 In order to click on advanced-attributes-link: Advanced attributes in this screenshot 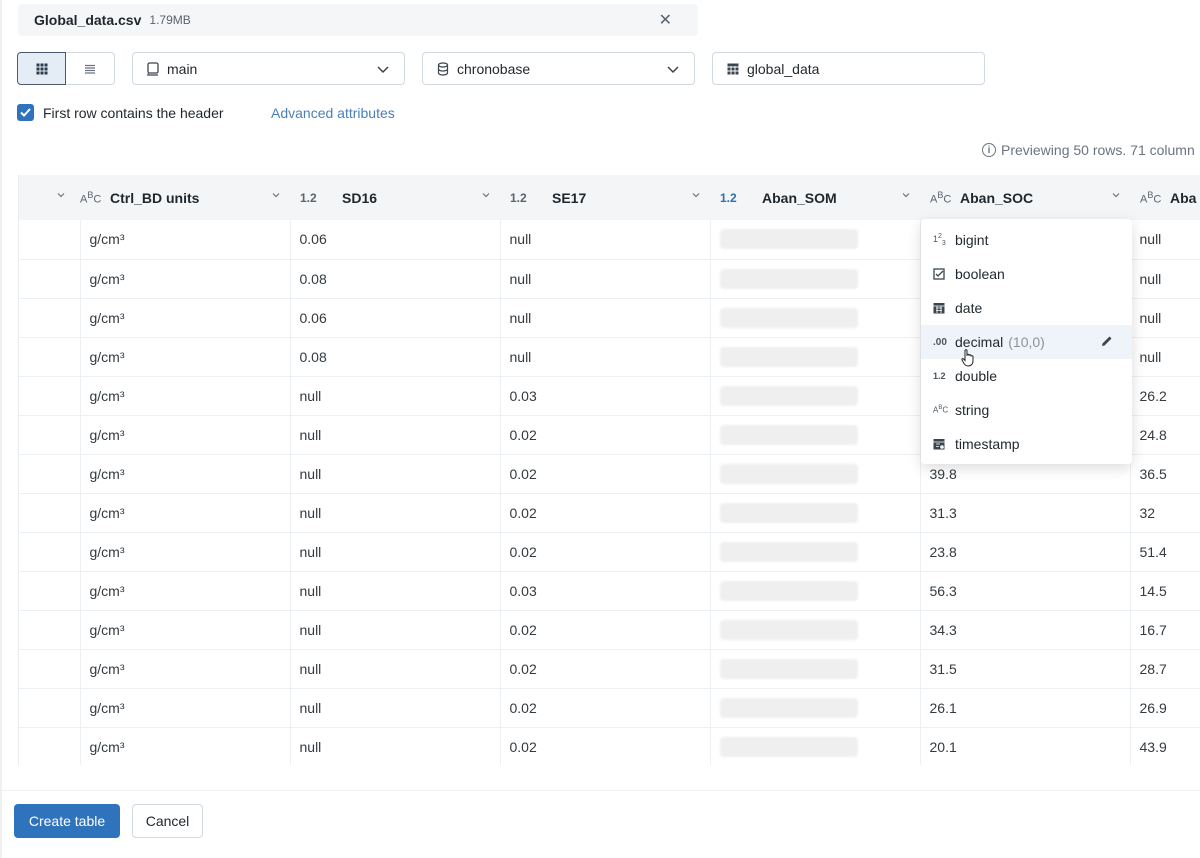, I will do `click(333, 113)`.